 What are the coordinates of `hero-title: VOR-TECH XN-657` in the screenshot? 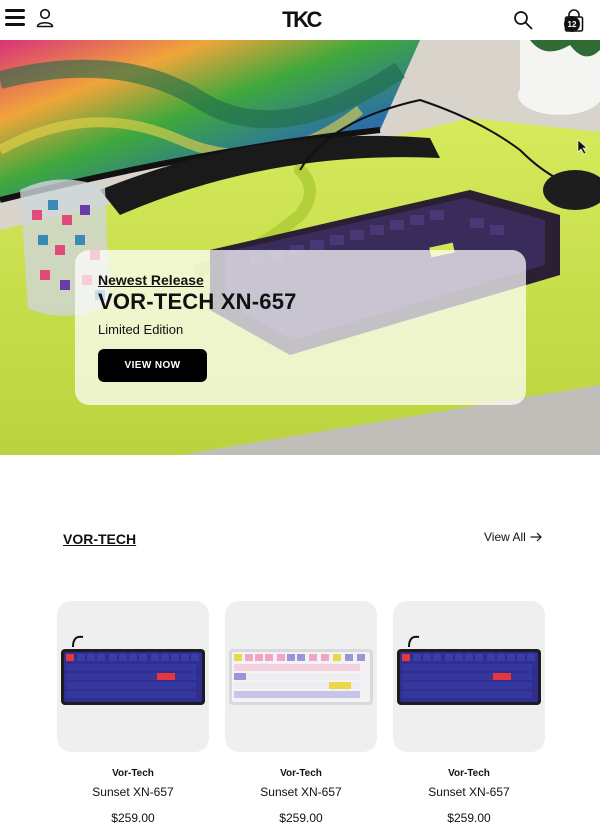 It's located at (197, 301).